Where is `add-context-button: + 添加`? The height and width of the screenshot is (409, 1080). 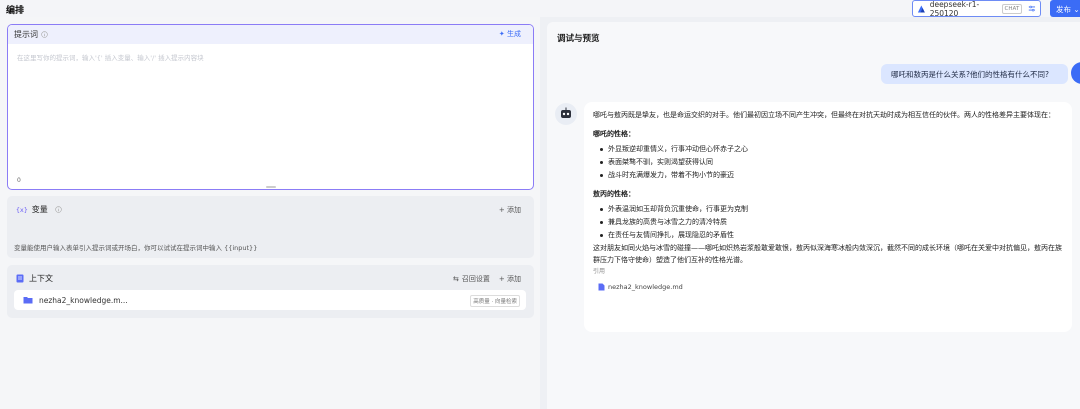
add-context-button: + 添加 is located at coordinates (510, 279).